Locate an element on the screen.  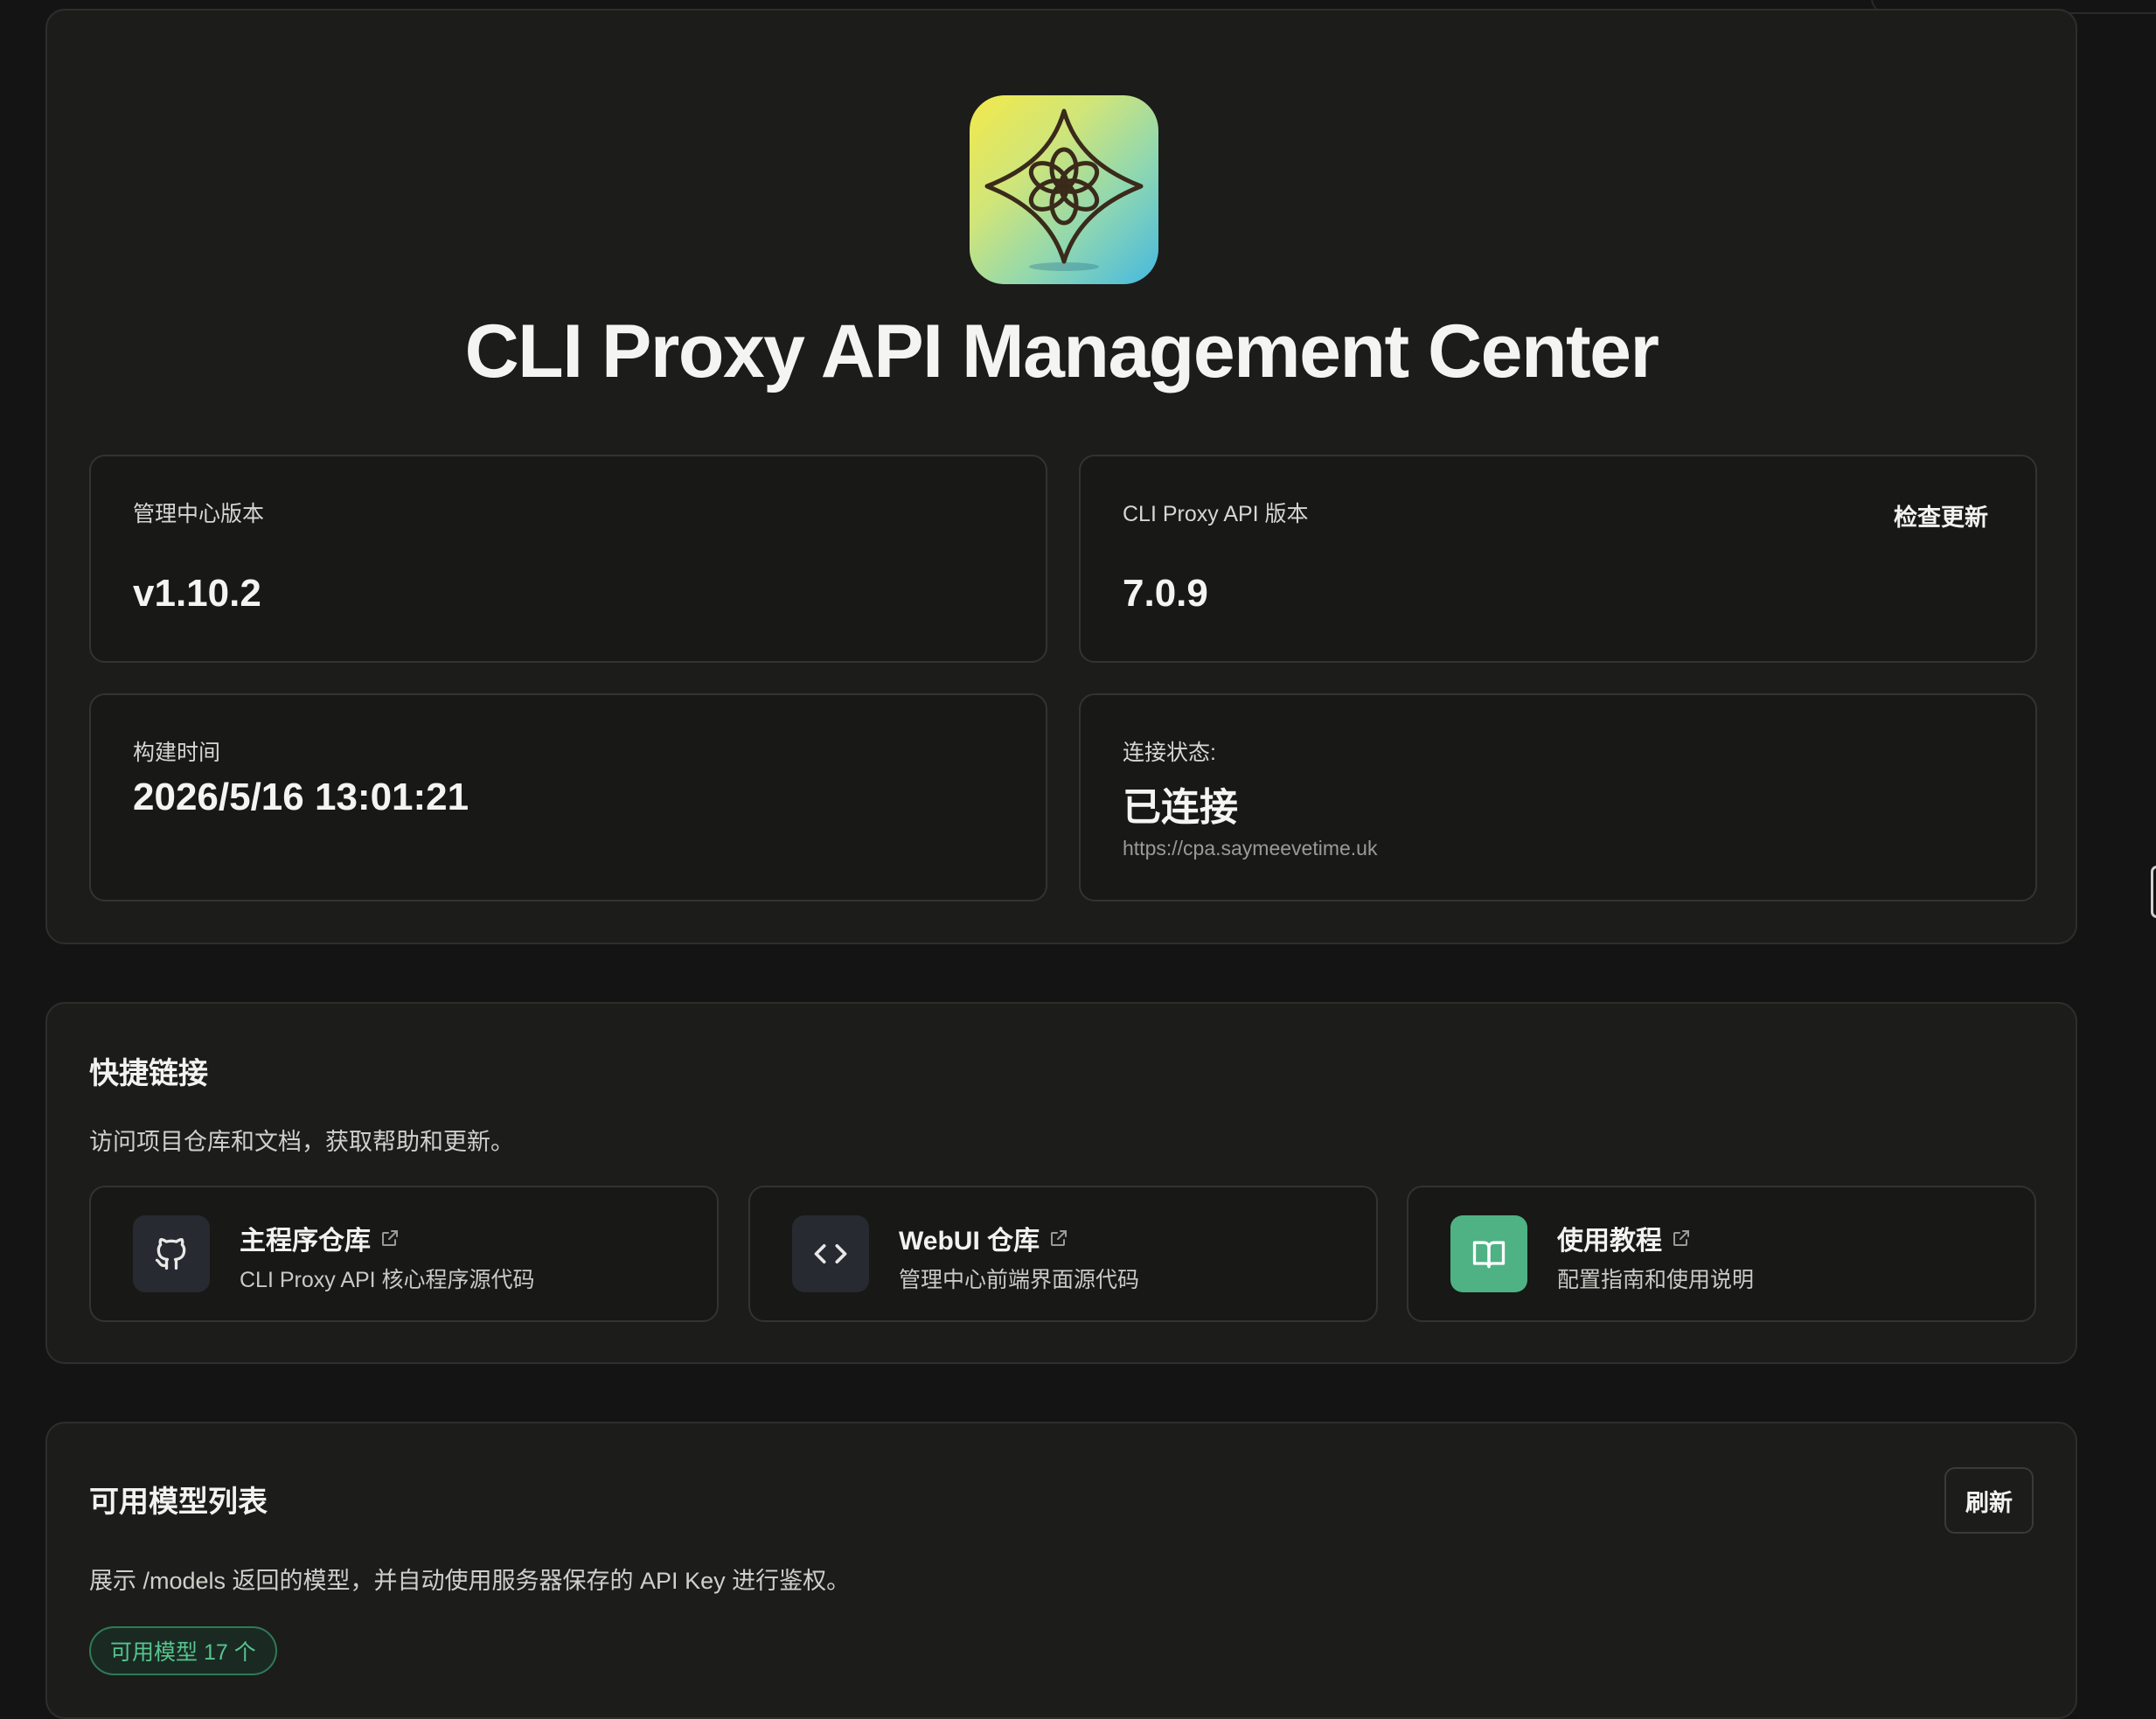
link-webui-repo-desc: 管理中心前端界面源代码 is located at coordinates (1019, 1280).